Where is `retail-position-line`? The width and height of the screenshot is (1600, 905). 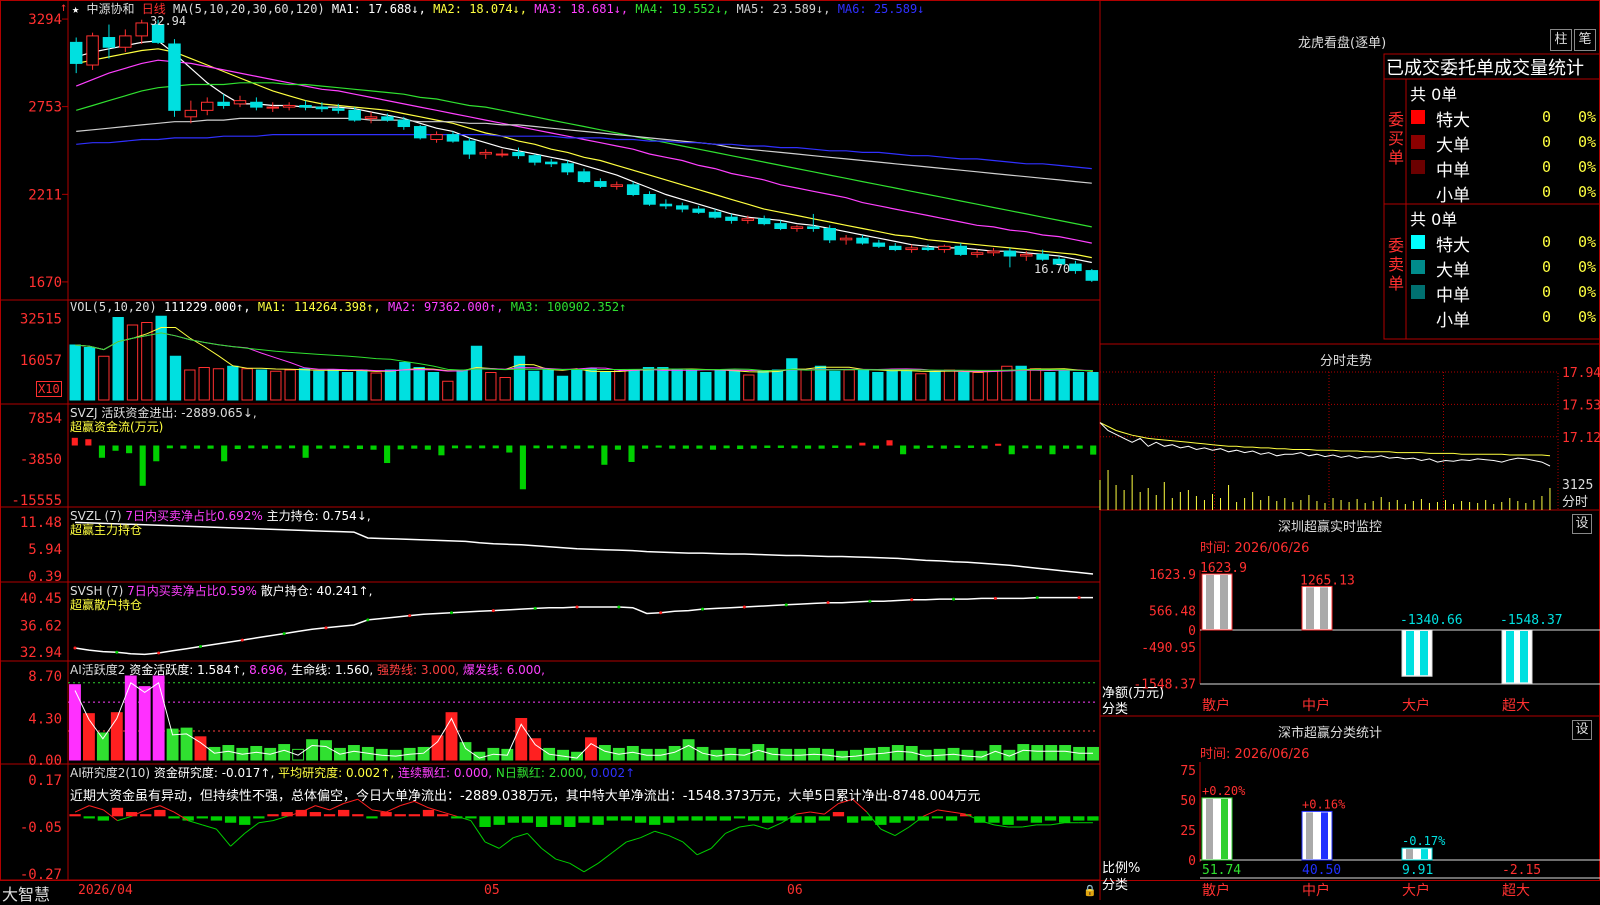 retail-position-line is located at coordinates (583, 626).